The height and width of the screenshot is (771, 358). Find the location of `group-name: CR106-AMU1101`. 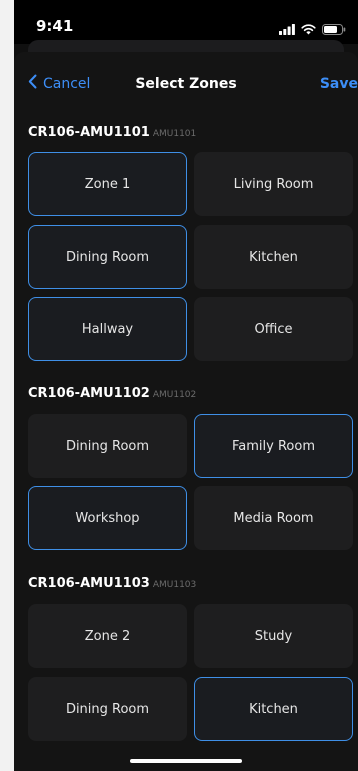

group-name: CR106-AMU1101 is located at coordinates (89, 132).